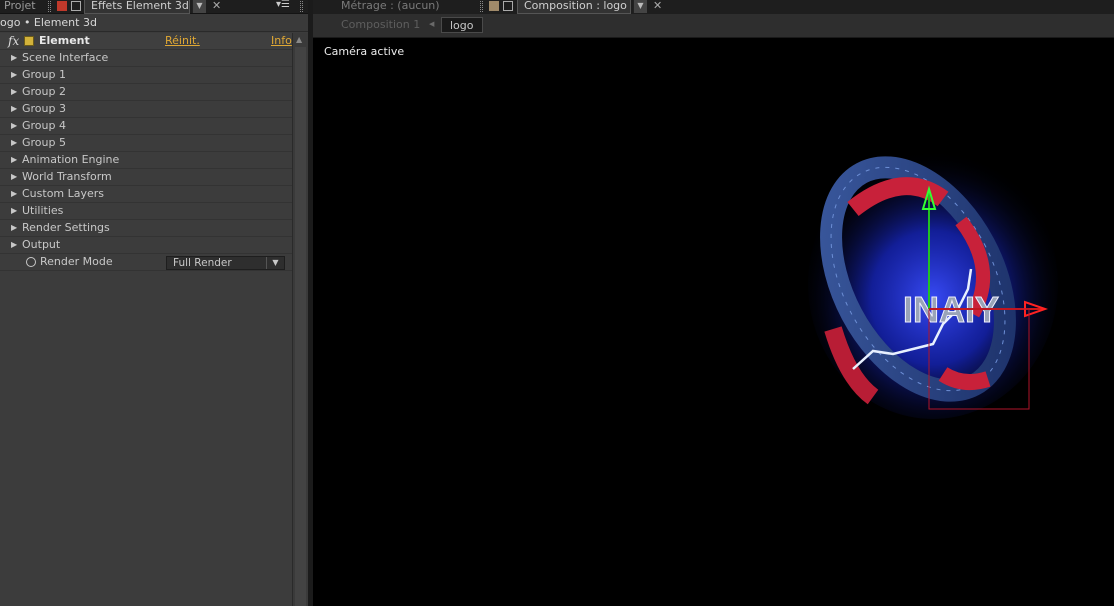 This screenshot has width=1114, height=606. What do you see at coordinates (67, 176) in the screenshot?
I see `group-label: World Transform` at bounding box center [67, 176].